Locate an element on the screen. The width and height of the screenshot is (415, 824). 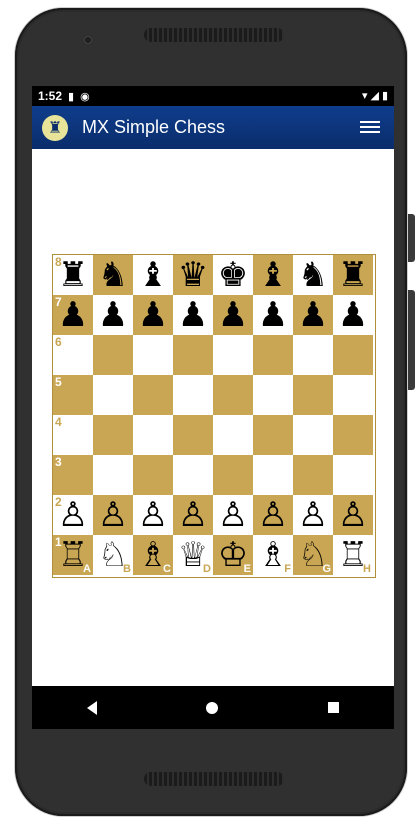
board-square: 2 ♙ is located at coordinates (73, 515).